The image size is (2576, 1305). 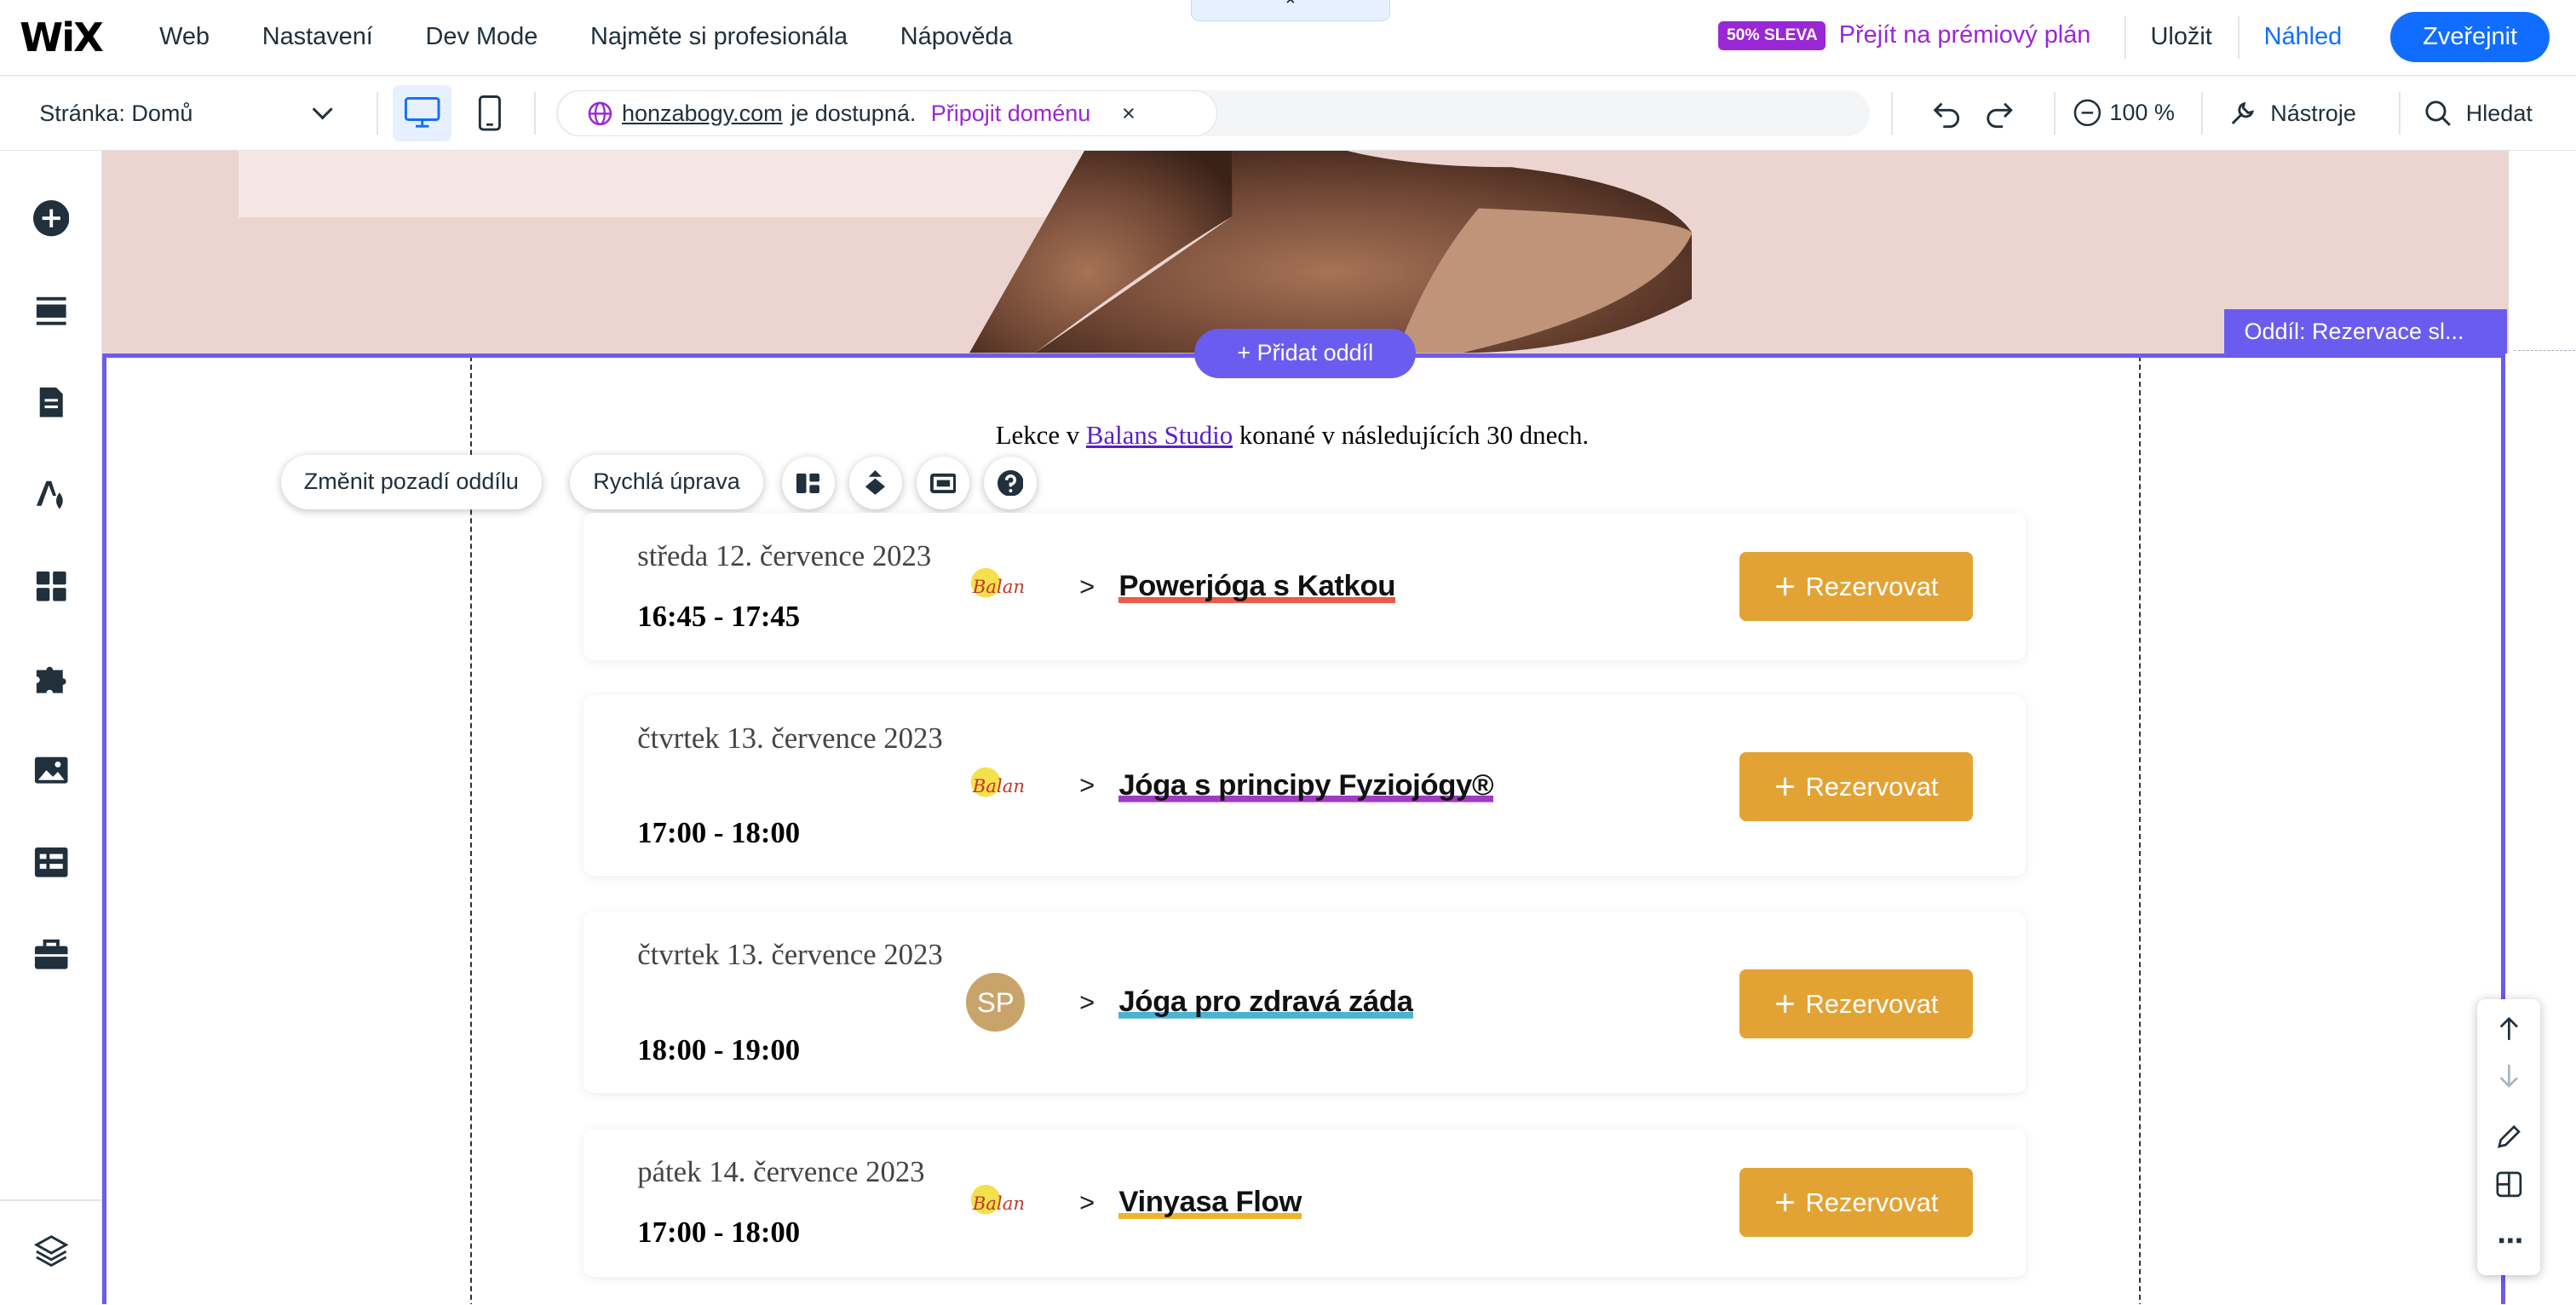 I want to click on search-button: Hledat, so click(x=2479, y=114).